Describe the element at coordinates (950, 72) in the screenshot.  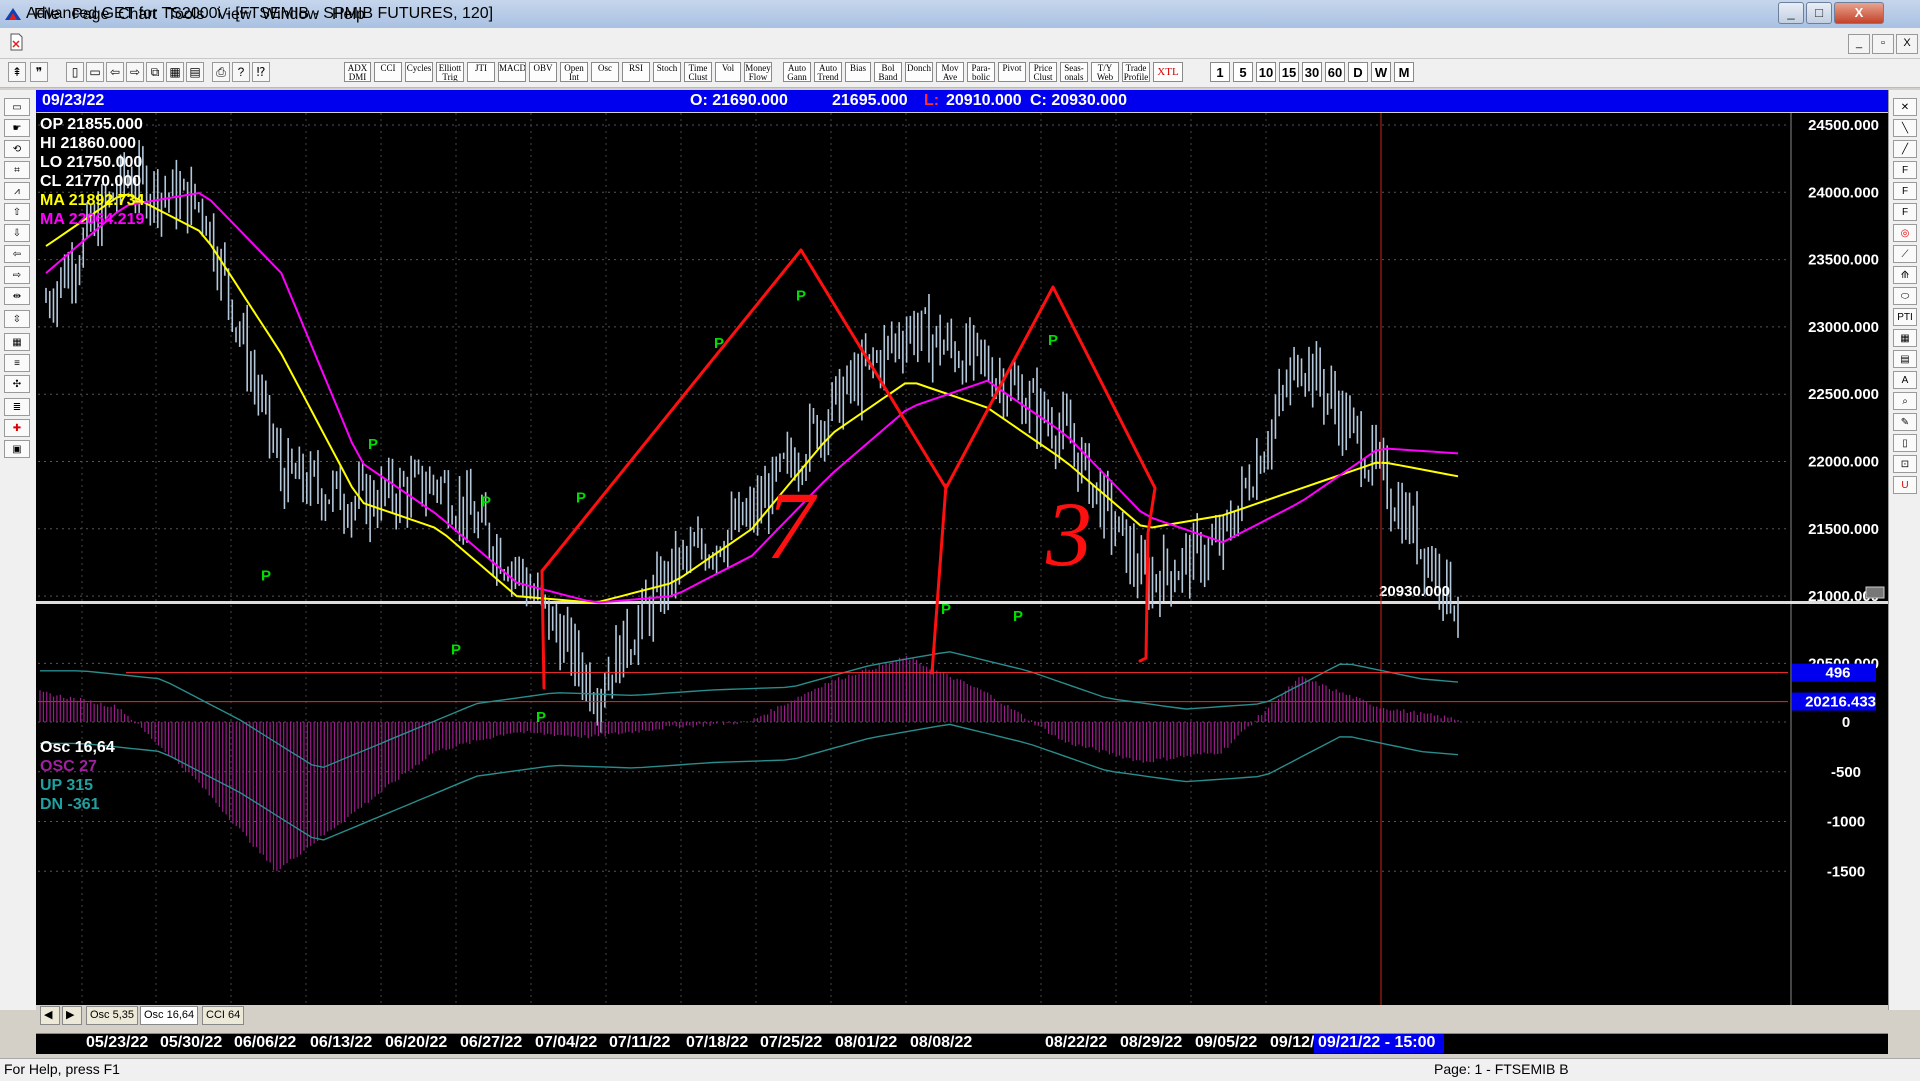
I see `study-mov-ave-button: Mov Ave` at that location.